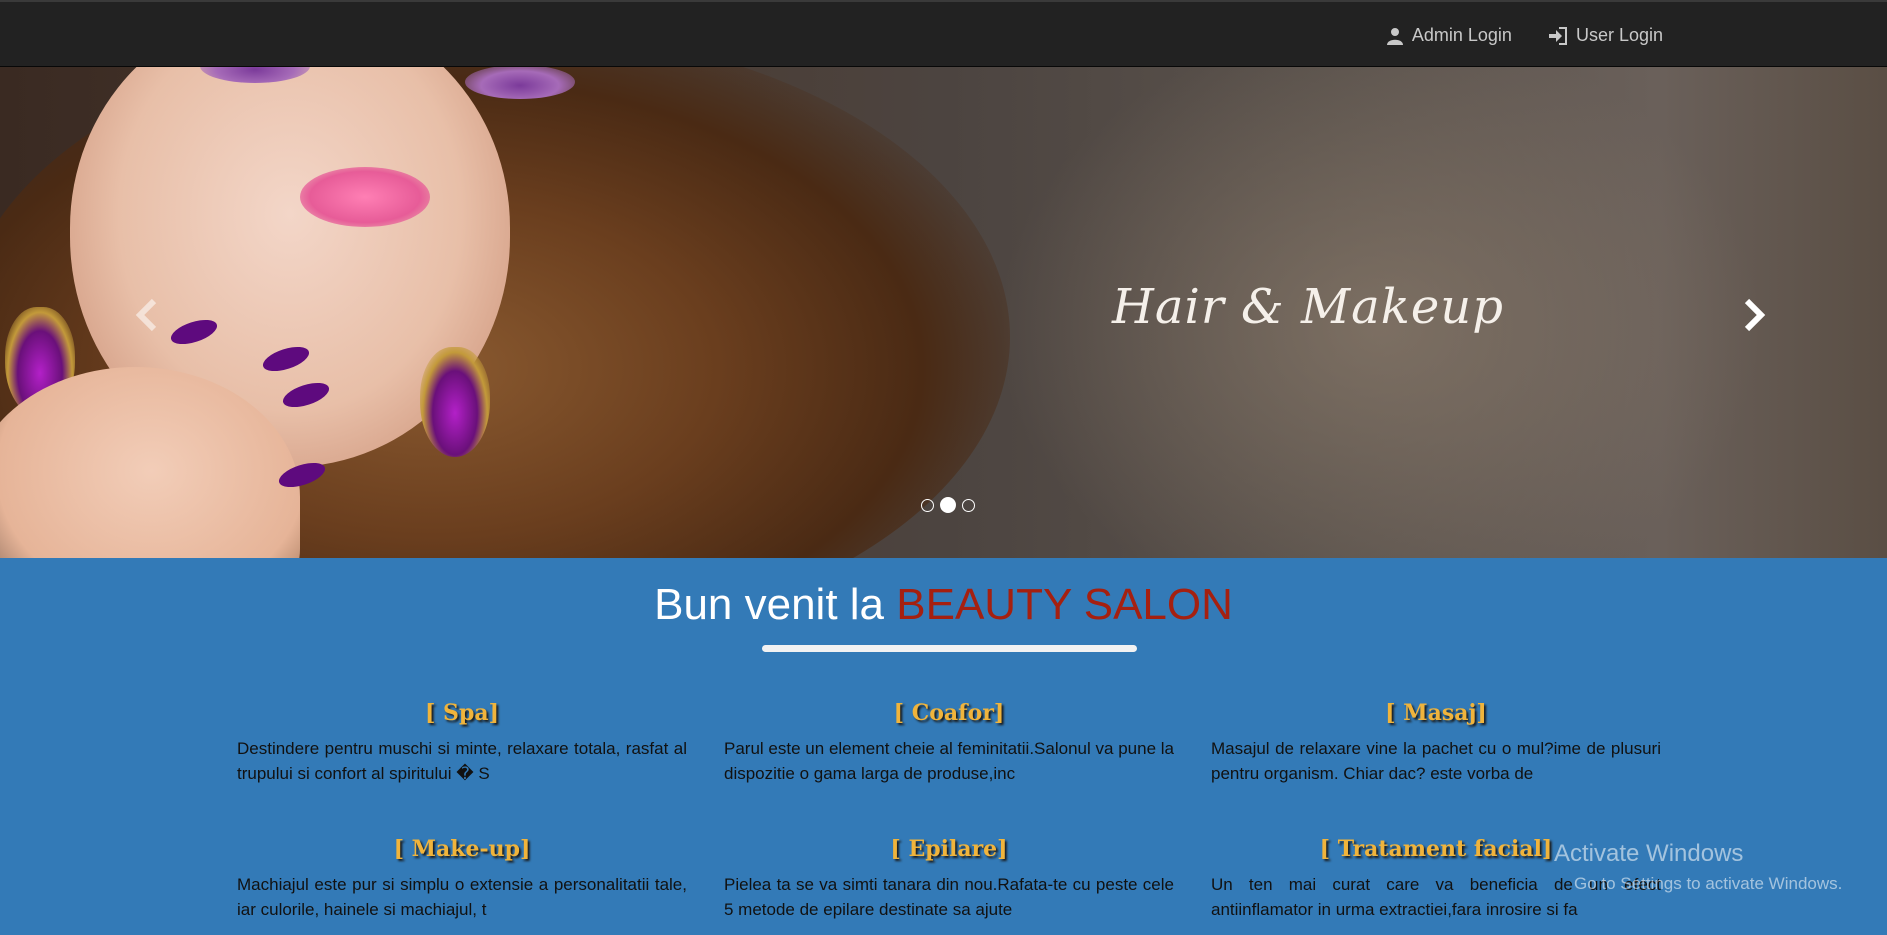 This screenshot has width=1887, height=935. I want to click on service-title: [ Epilare], so click(949, 849).